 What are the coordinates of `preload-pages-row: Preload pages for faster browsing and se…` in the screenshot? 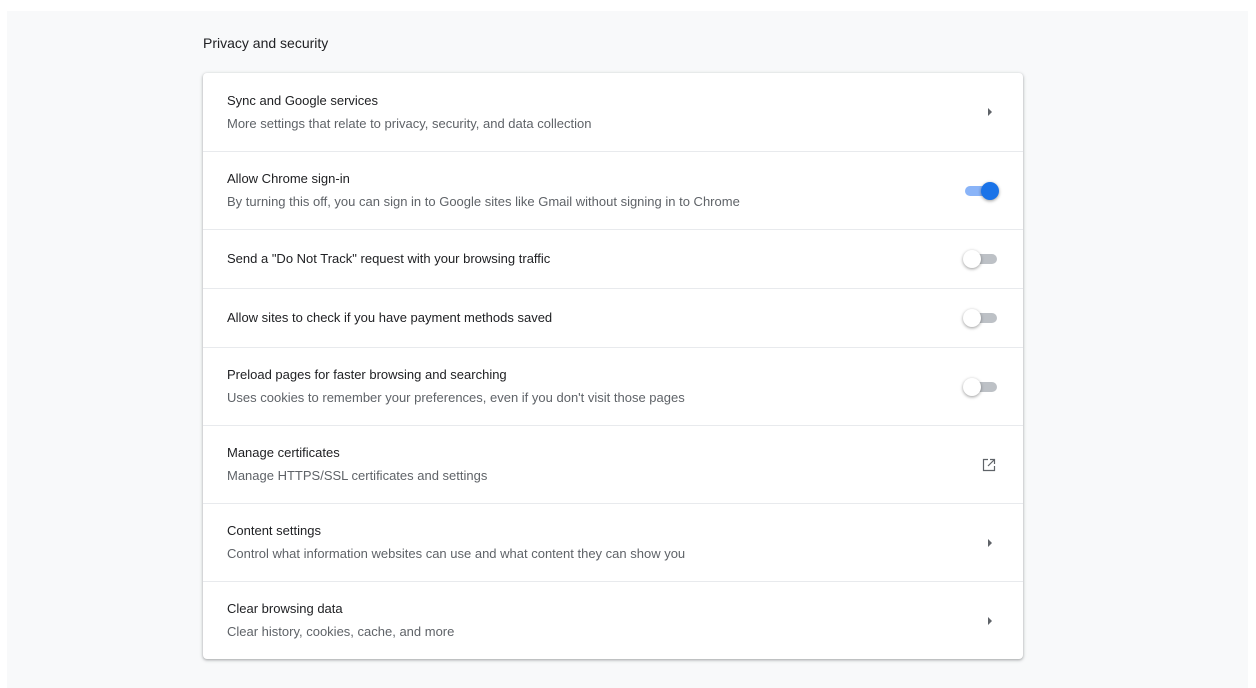 It's located at (613, 386).